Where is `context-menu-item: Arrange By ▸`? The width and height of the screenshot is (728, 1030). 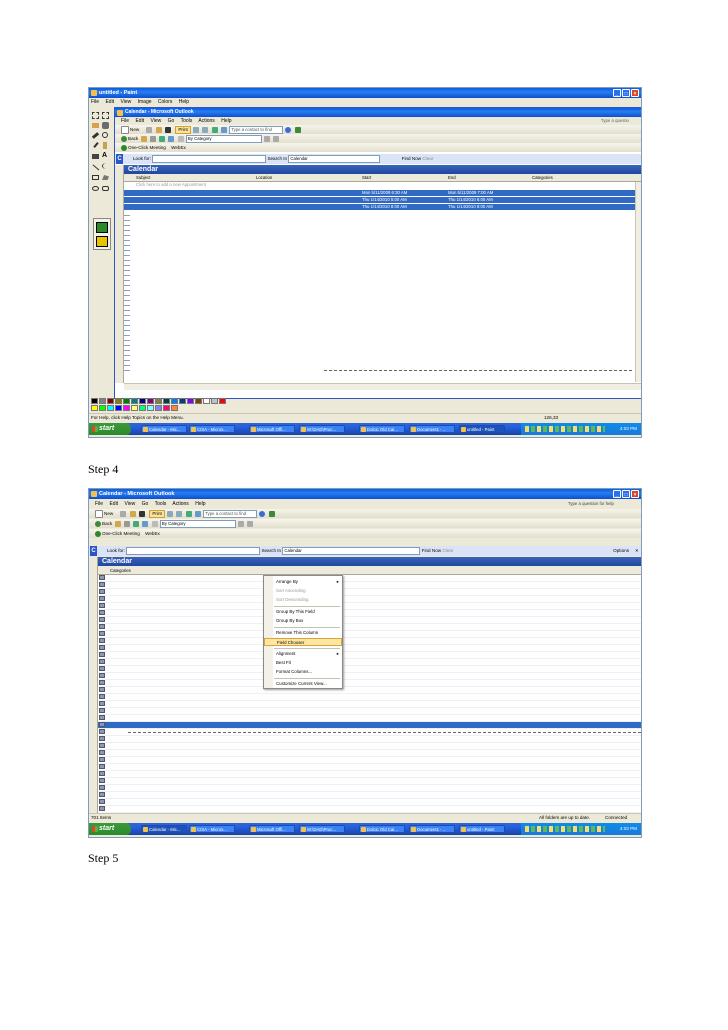
context-menu-item: Arrange By ▸ is located at coordinates (303, 582).